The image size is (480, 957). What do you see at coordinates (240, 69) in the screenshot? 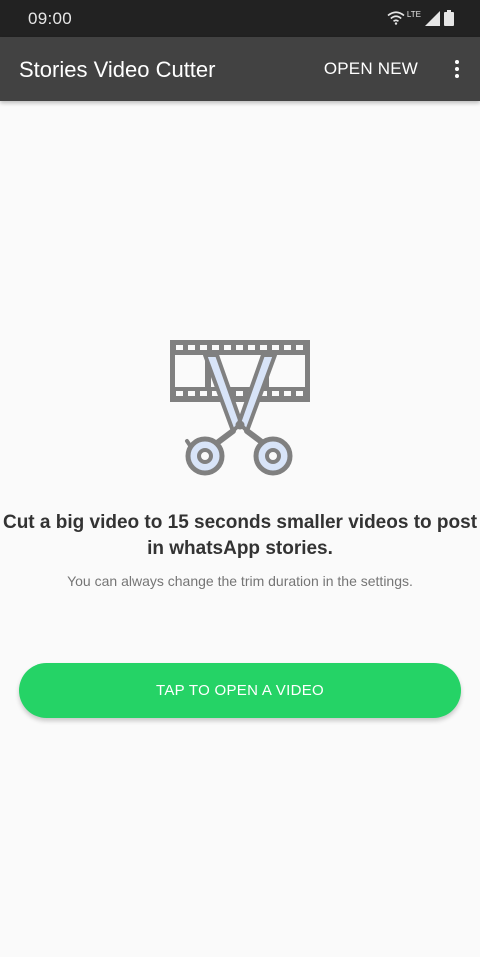
I see `app-bar: Stories Video Cutter OPEN NEW` at bounding box center [240, 69].